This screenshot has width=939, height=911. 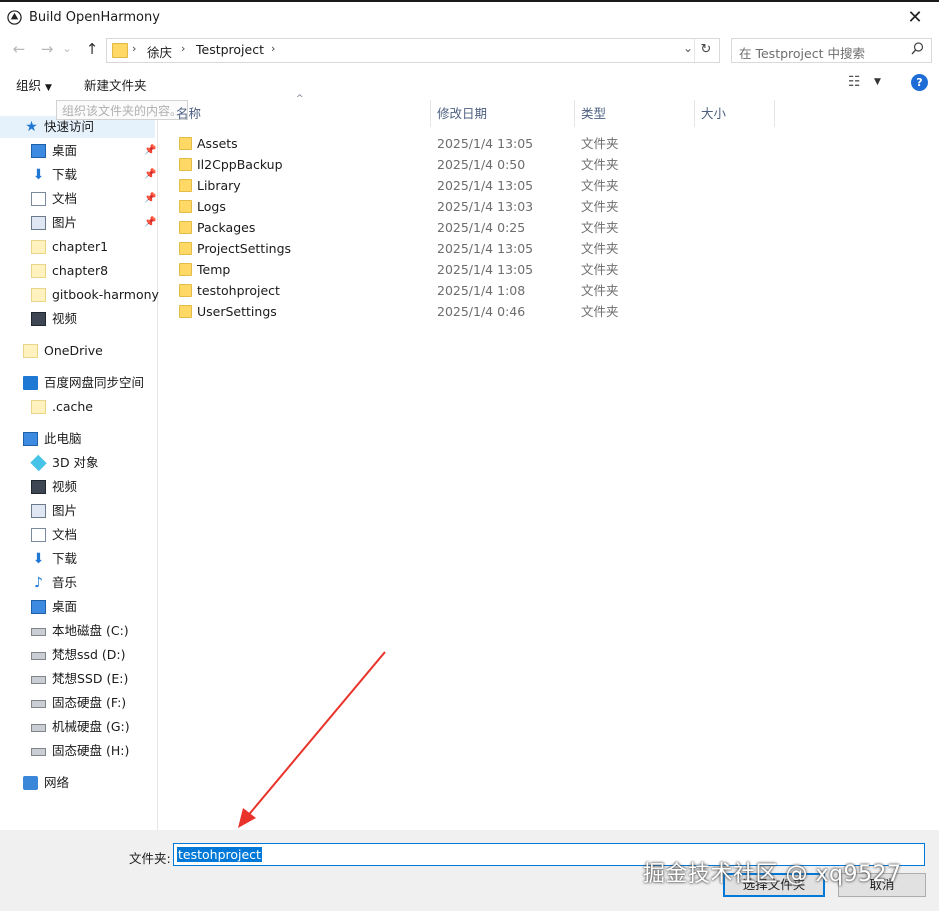 I want to click on search-input: 在 Testproject 中搜索, so click(x=831, y=50).